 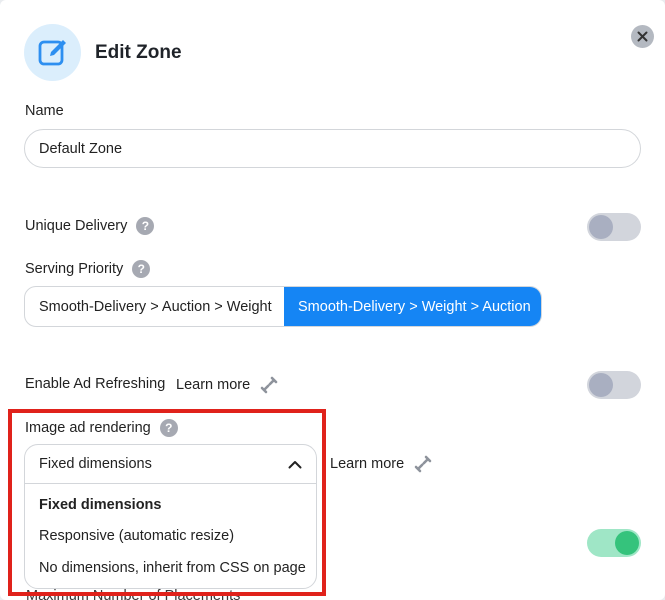 I want to click on unique-delivery-toggle, so click(x=614, y=227).